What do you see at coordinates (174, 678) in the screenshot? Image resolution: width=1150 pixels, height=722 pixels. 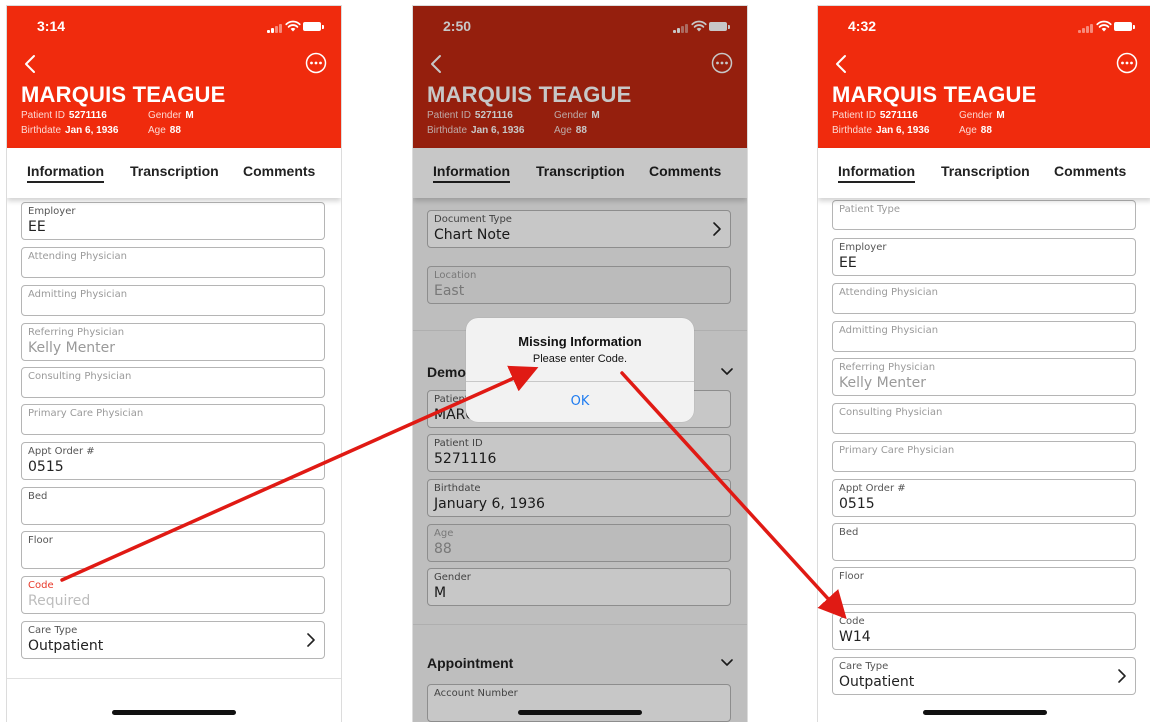 I see `divider` at bounding box center [174, 678].